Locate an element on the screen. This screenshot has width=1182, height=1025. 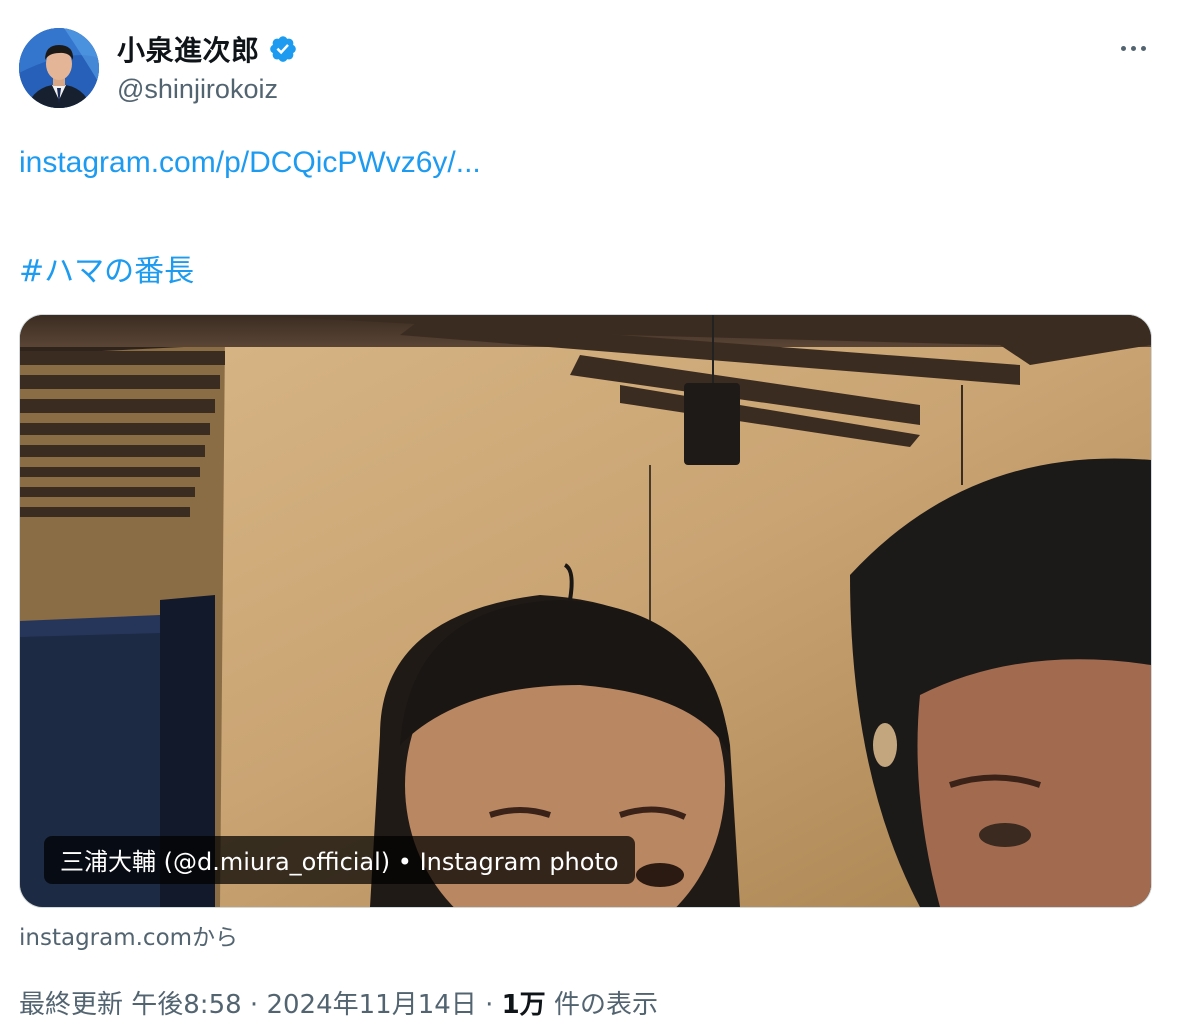
author-name-row: 小泉進次郎 is located at coordinates (207, 49).